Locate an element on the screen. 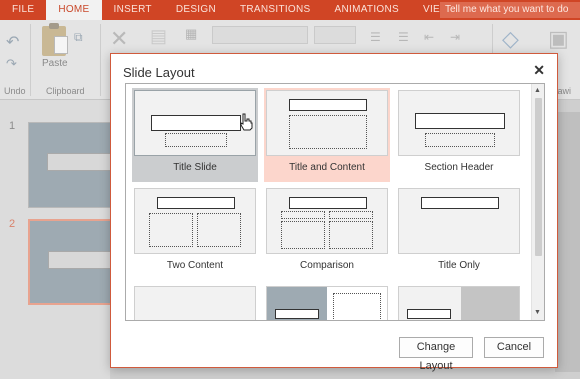  tab-home: HOME is located at coordinates (74, 10).